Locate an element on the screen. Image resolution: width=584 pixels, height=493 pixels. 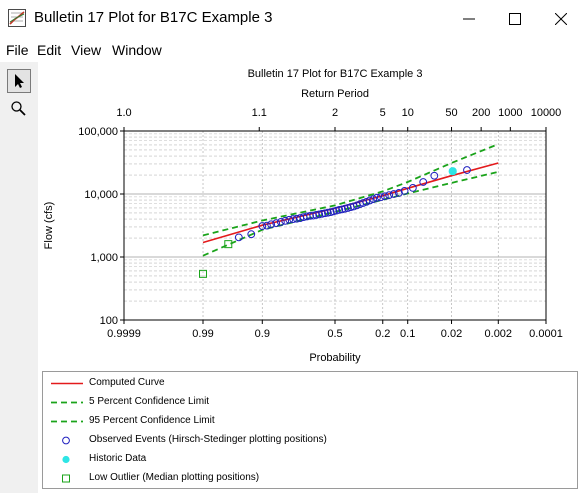
y-axis-tick-label: 1,000 is located at coordinates (104, 258).